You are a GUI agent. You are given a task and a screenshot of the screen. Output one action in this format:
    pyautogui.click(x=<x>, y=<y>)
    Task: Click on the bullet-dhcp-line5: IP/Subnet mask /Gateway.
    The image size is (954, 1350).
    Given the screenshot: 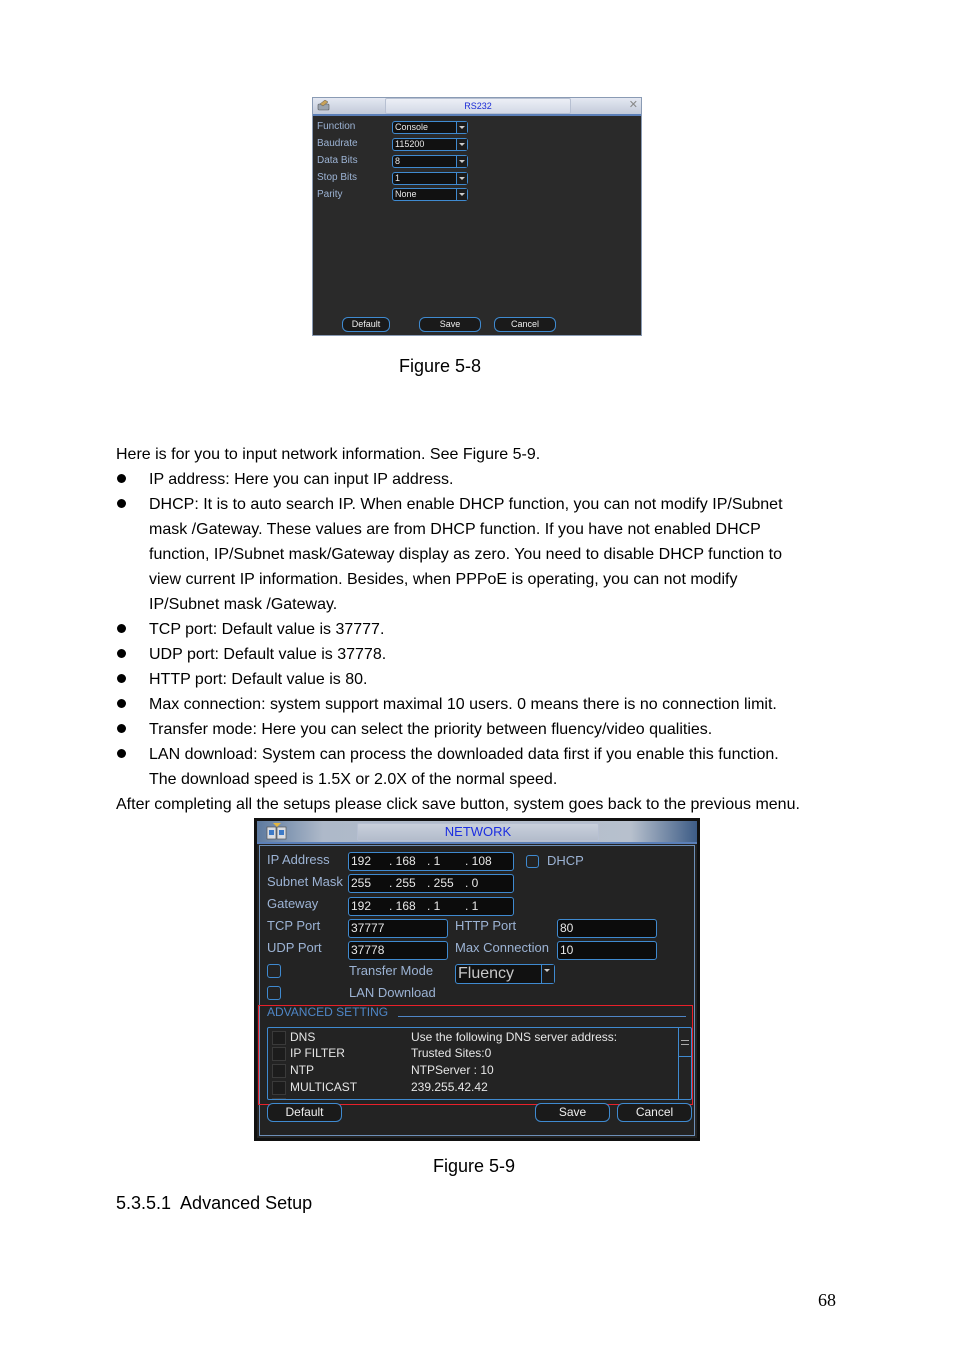 What is the action you would take?
    pyautogui.click(x=243, y=604)
    